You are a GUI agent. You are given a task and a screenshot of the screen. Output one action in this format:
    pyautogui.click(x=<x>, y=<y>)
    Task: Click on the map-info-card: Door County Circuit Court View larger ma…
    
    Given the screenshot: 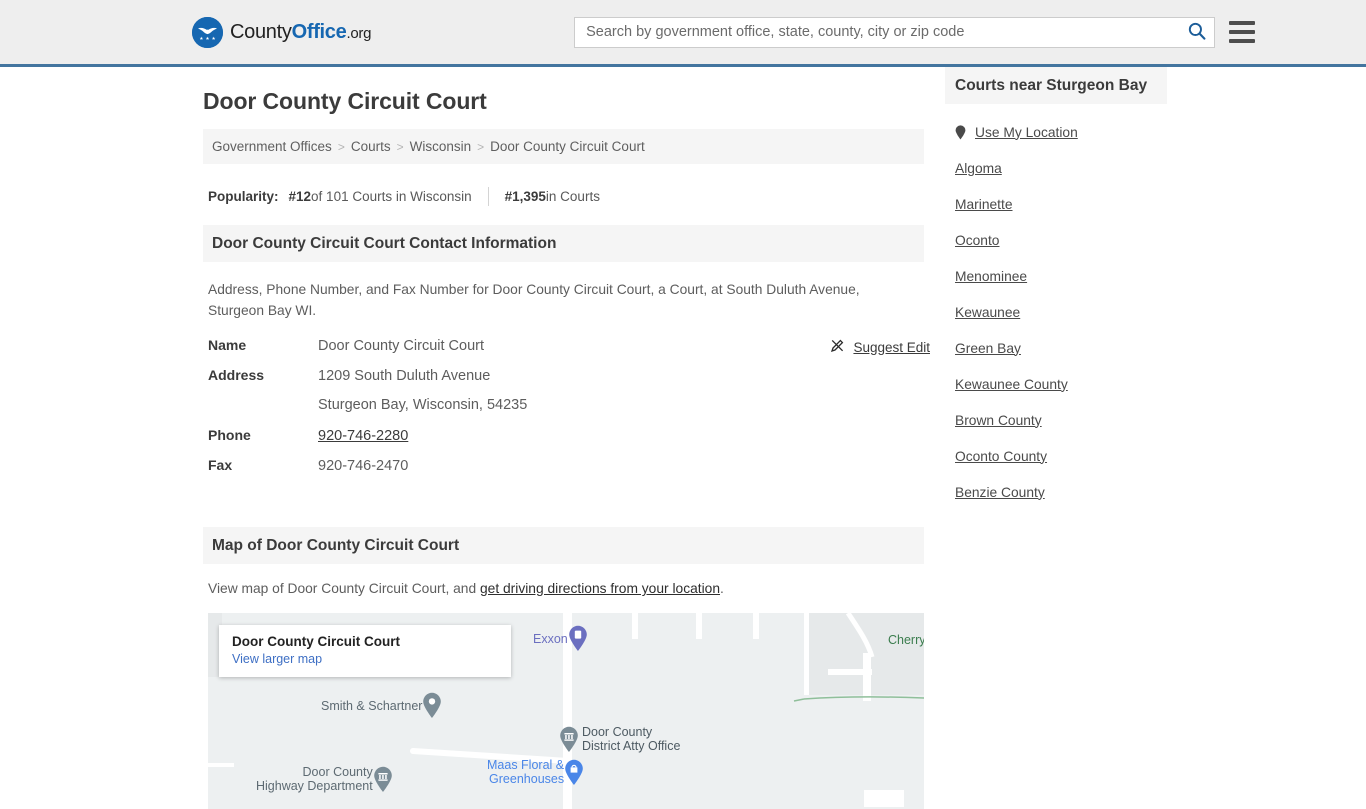 What is the action you would take?
    pyautogui.click(x=365, y=651)
    